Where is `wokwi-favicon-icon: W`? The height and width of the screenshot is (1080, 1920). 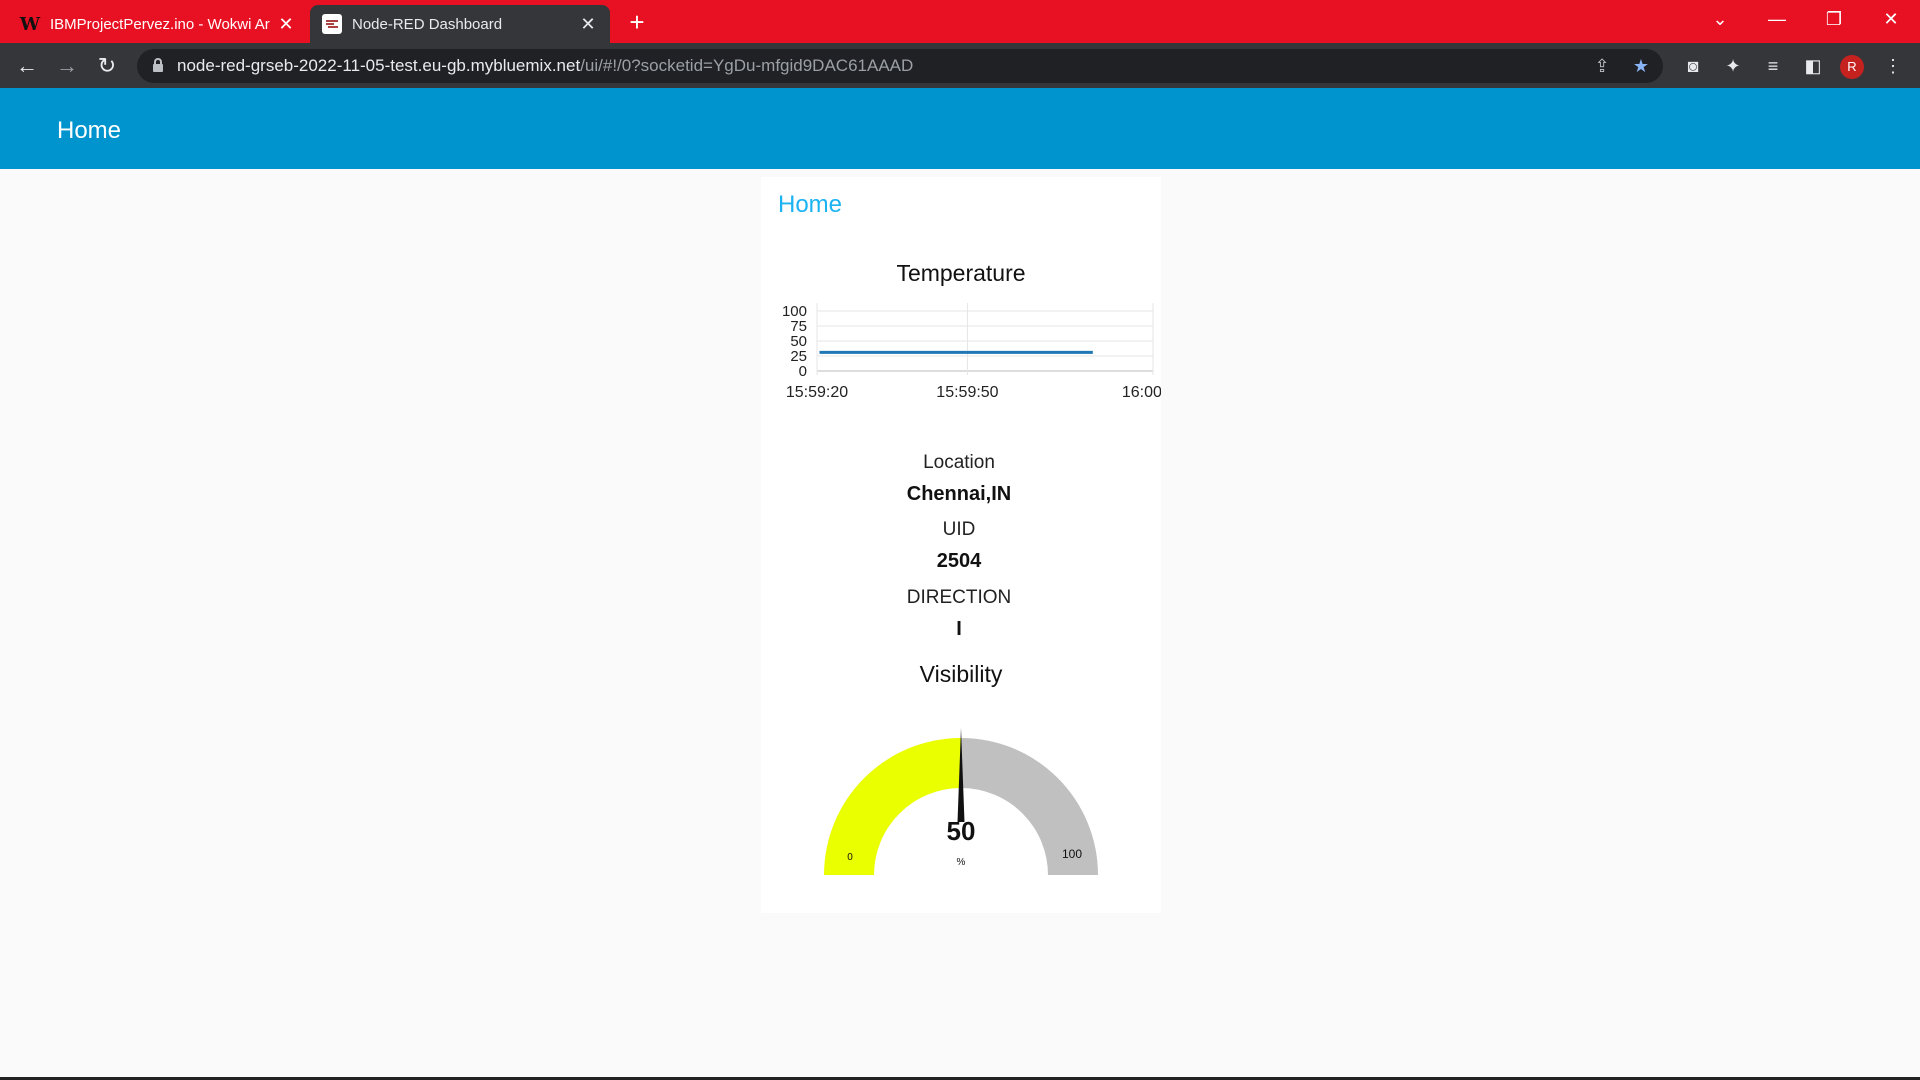
wokwi-favicon-icon: W is located at coordinates (30, 24).